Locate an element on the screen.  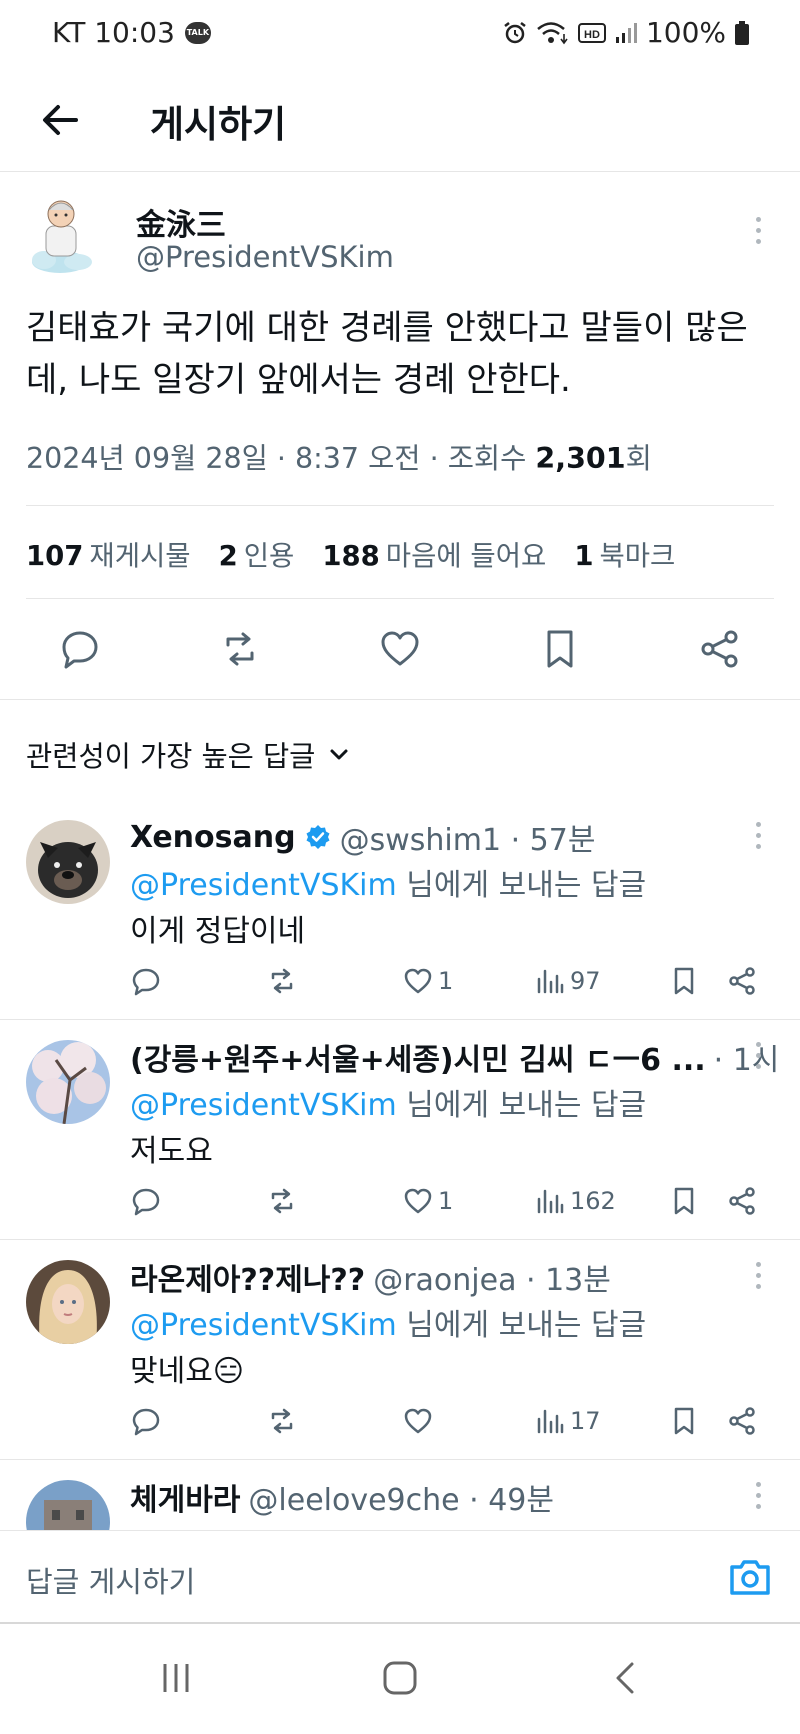
stat-likes: 188 마음에 들어요 is located at coordinates (434, 553).